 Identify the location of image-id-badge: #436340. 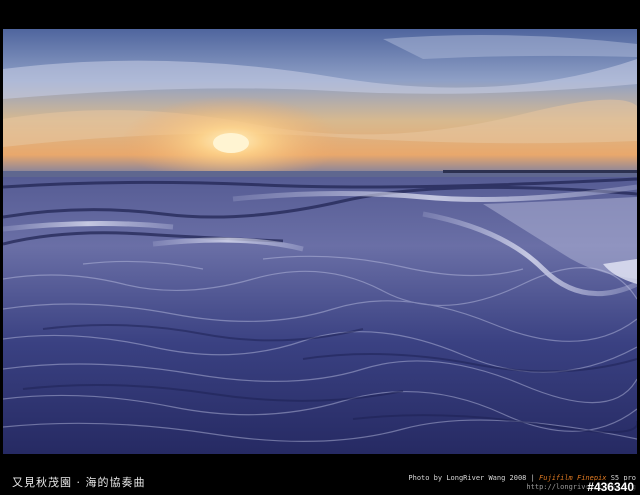
(610, 487).